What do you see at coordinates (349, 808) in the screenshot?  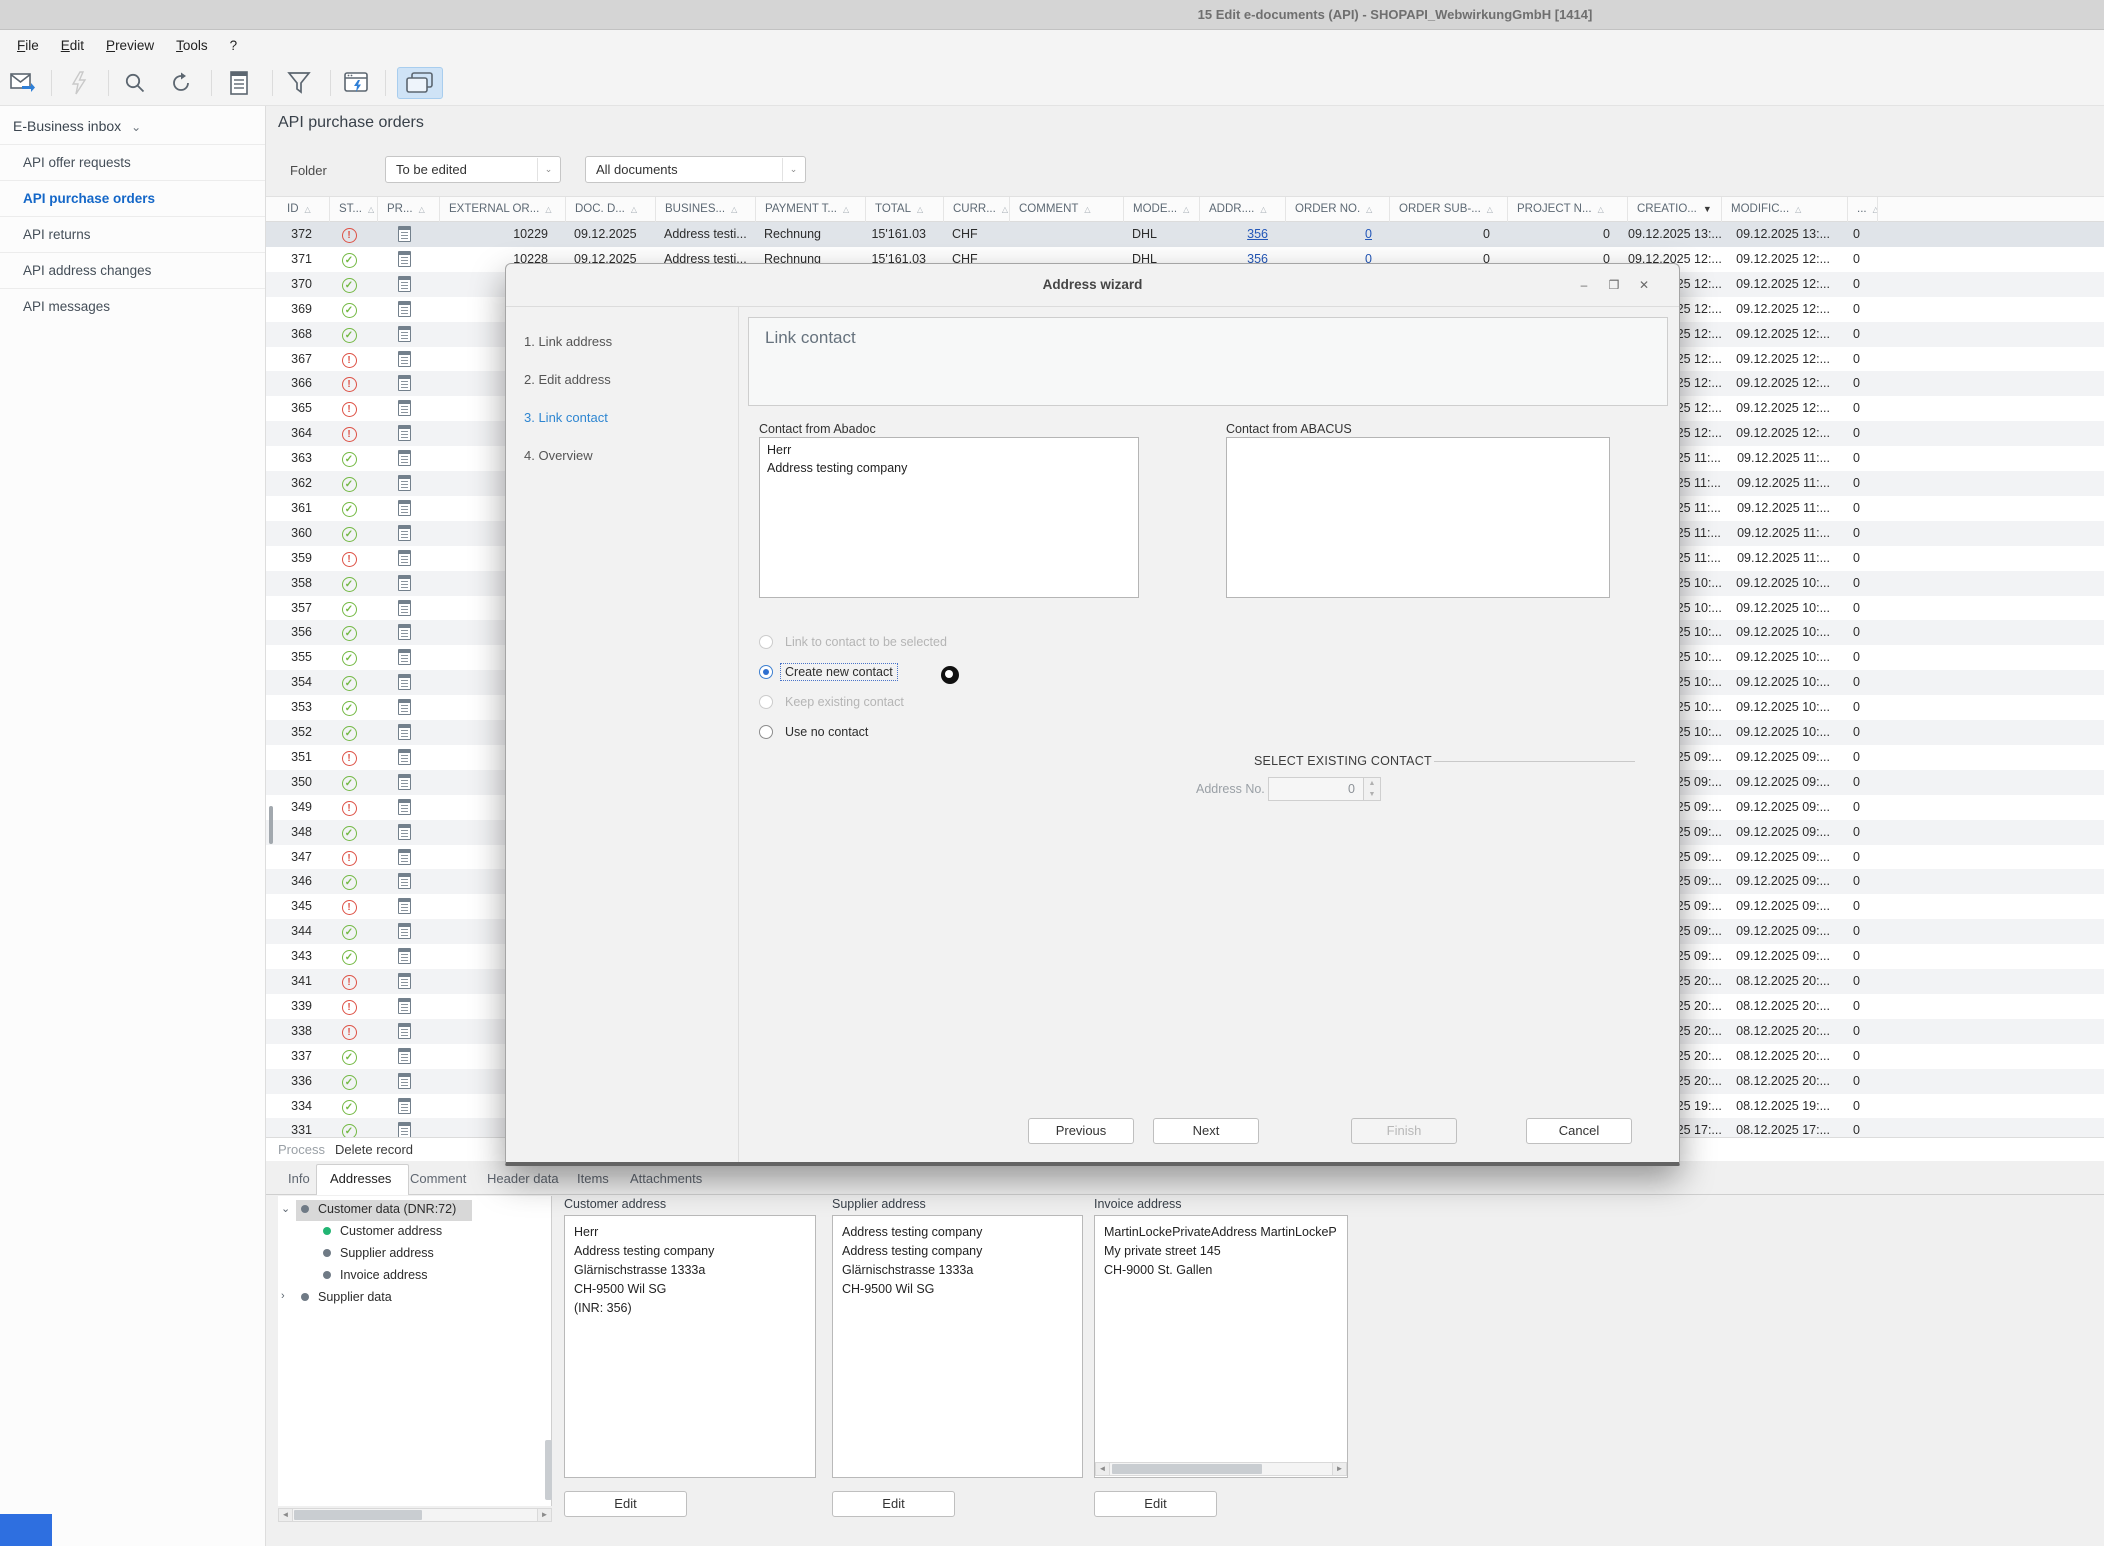 I see `error-status-icon: !` at bounding box center [349, 808].